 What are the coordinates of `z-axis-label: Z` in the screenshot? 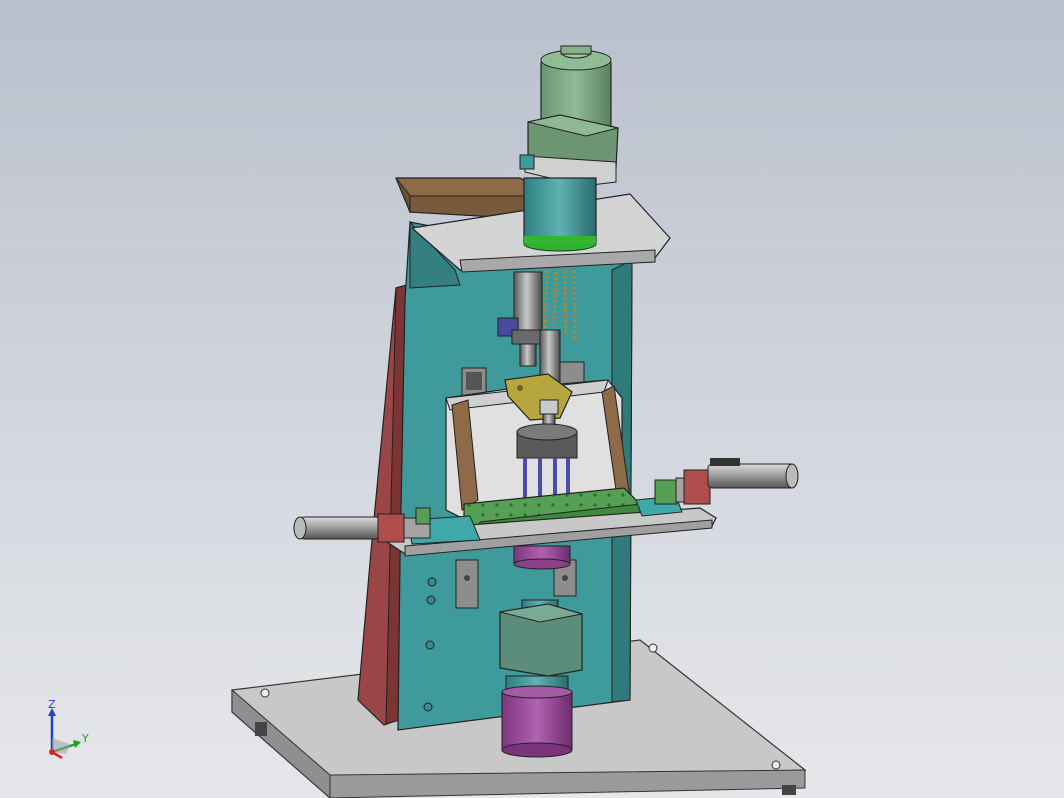 It's located at (52, 704).